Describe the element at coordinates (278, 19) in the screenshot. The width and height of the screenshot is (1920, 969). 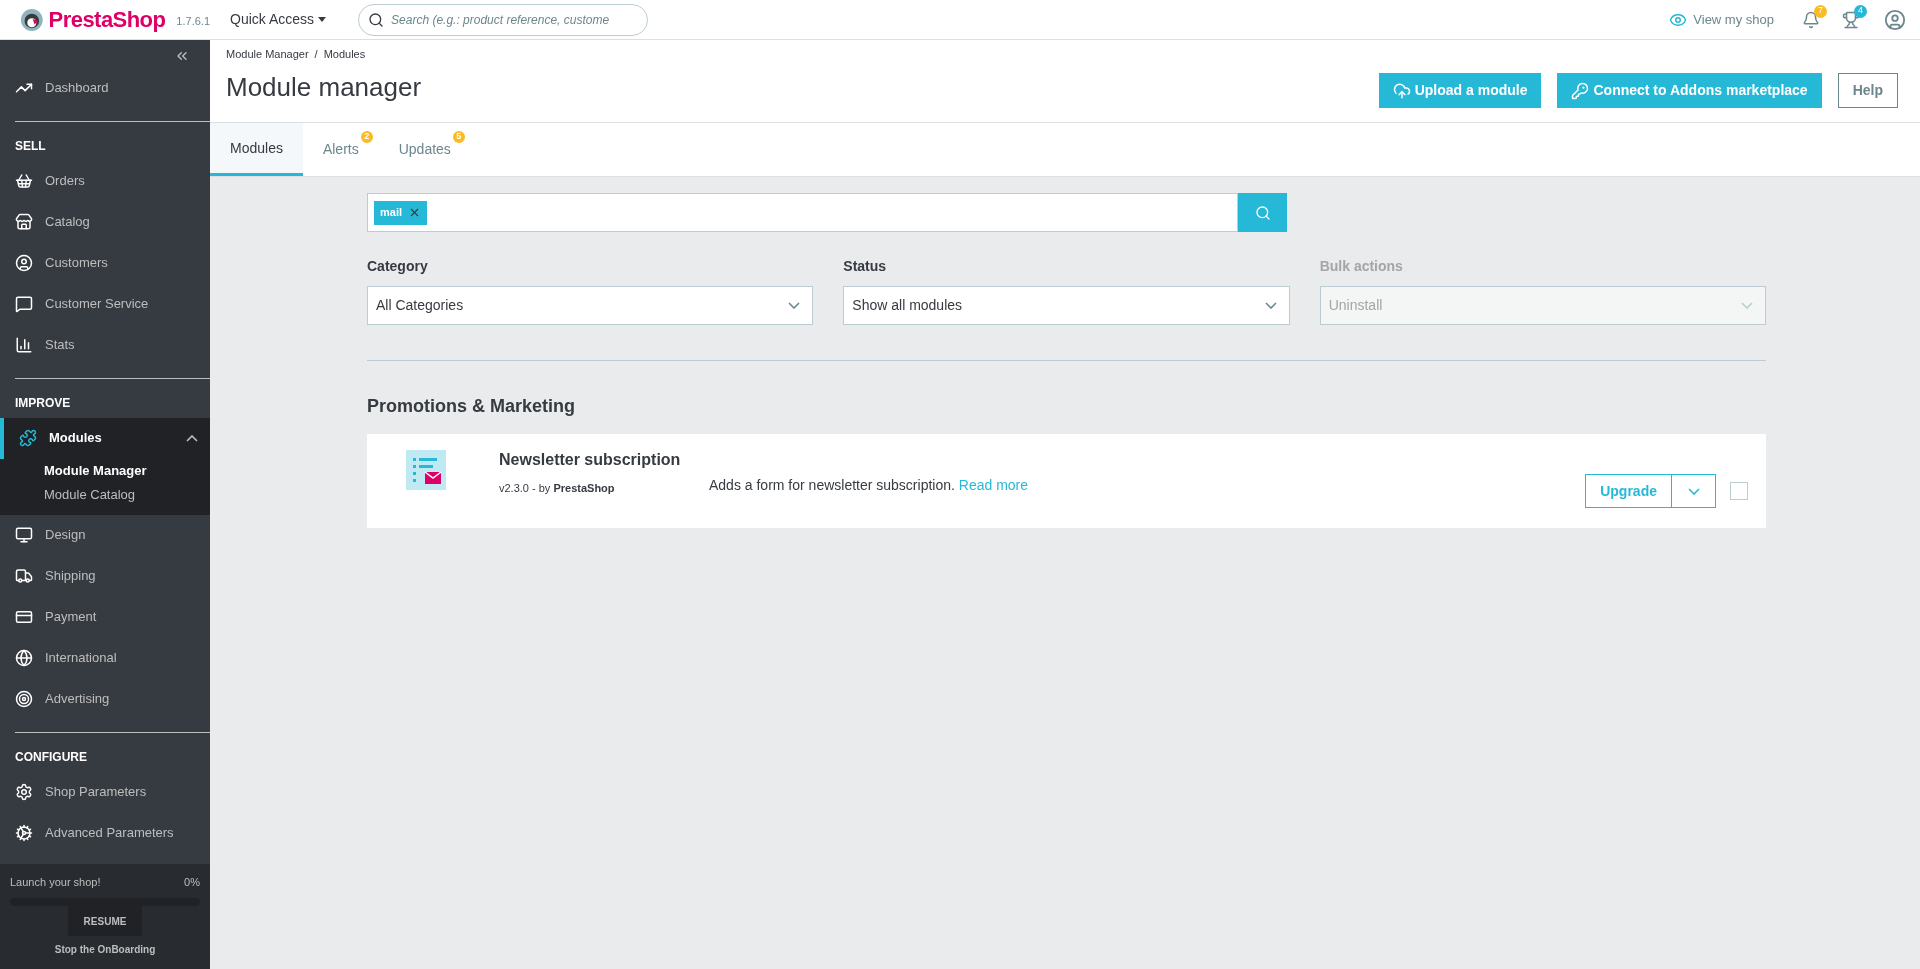
I see `quick-access-dropdown: Quick Access` at that location.